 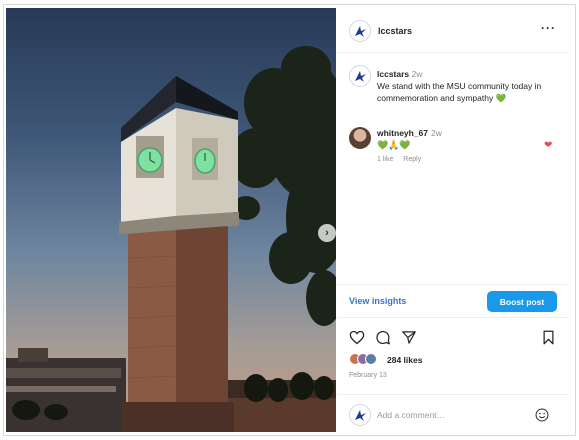 I want to click on likes-count: 284 likes, so click(x=404, y=360).